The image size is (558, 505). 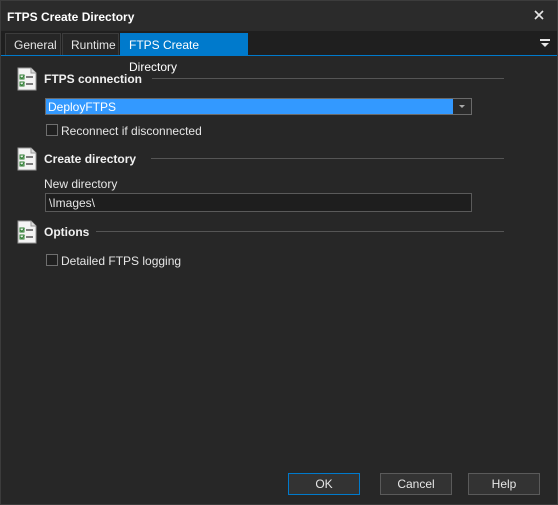 What do you see at coordinates (184, 53) in the screenshot?
I see `tab-ftps-create-directory: FTPS Create Directory` at bounding box center [184, 53].